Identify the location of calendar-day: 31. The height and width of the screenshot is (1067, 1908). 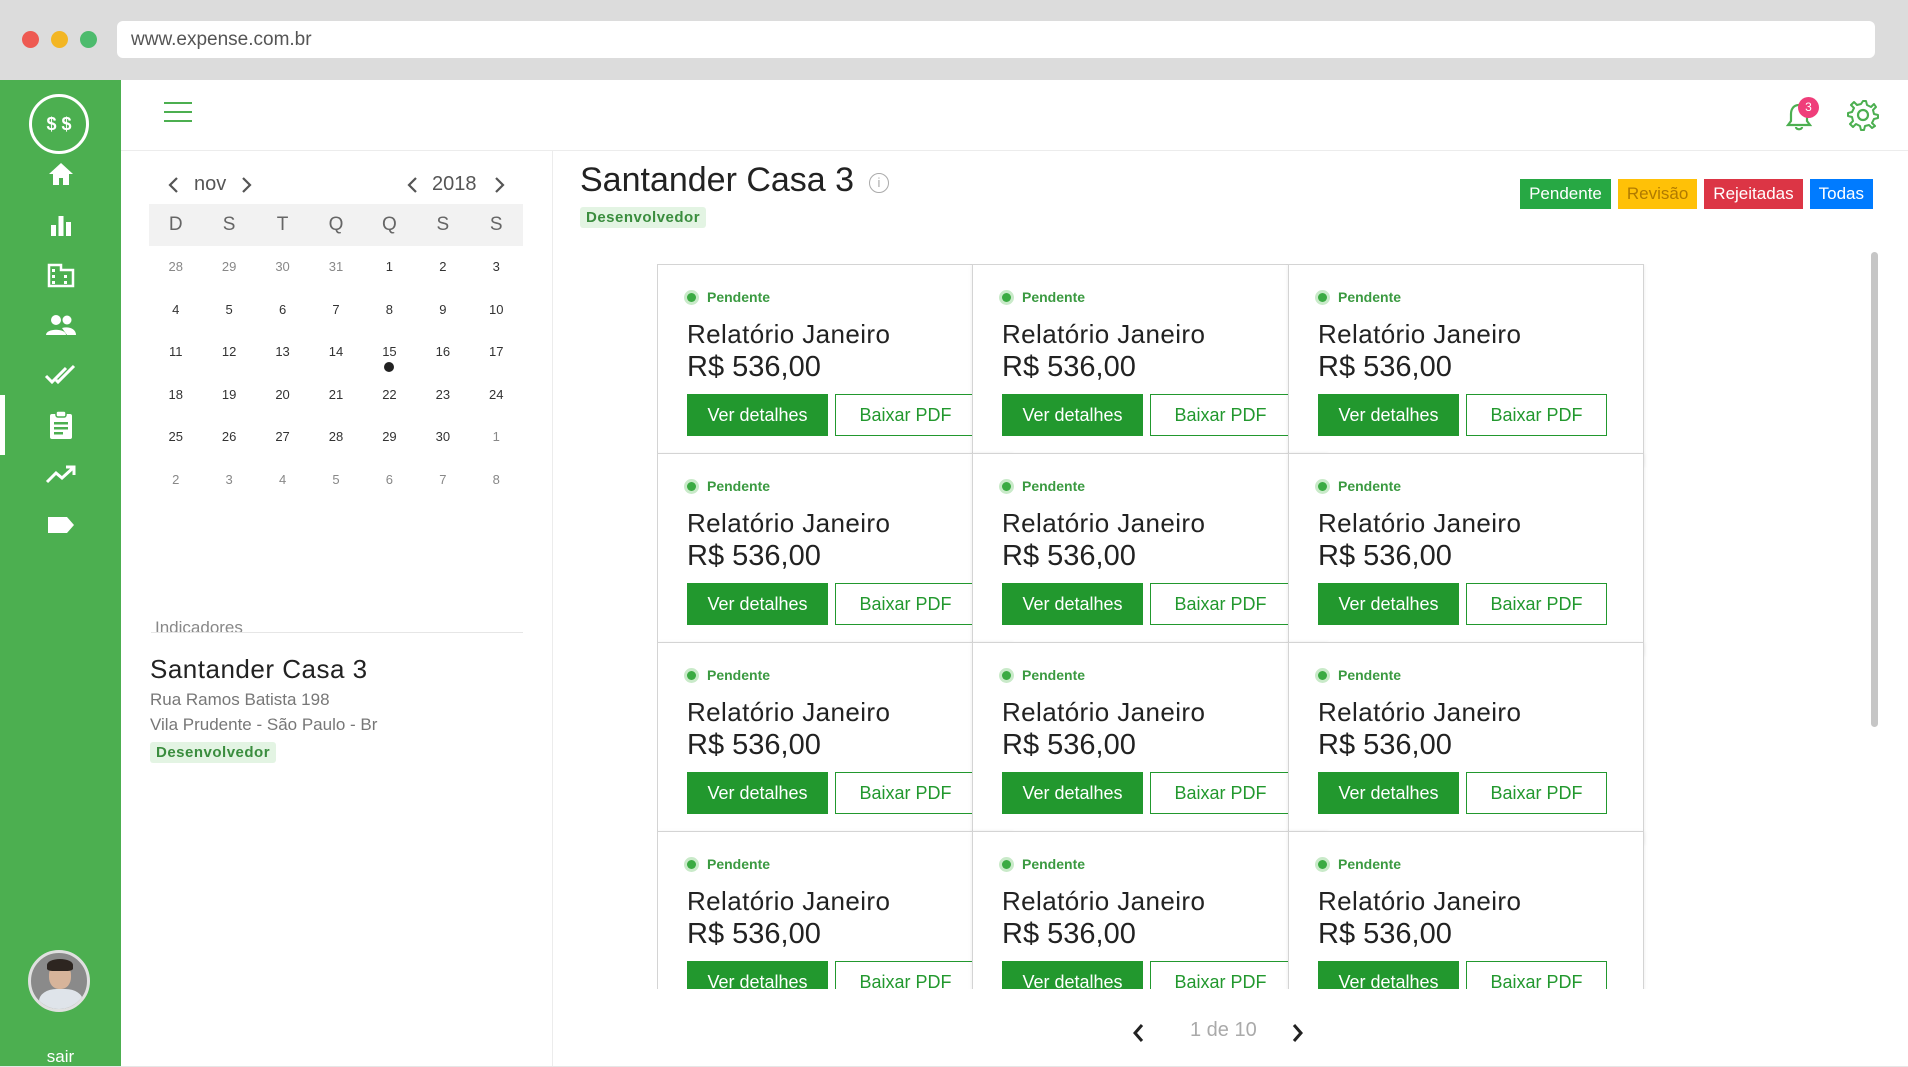
(335, 267).